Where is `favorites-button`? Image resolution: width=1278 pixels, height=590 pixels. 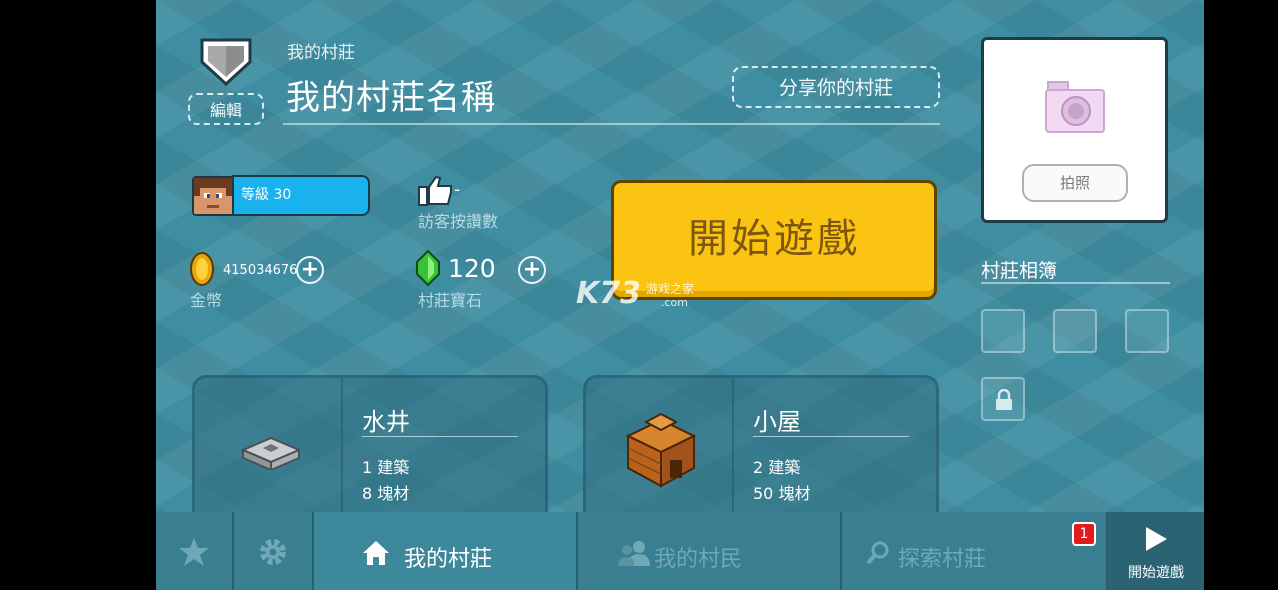 favorites-button is located at coordinates (195, 551).